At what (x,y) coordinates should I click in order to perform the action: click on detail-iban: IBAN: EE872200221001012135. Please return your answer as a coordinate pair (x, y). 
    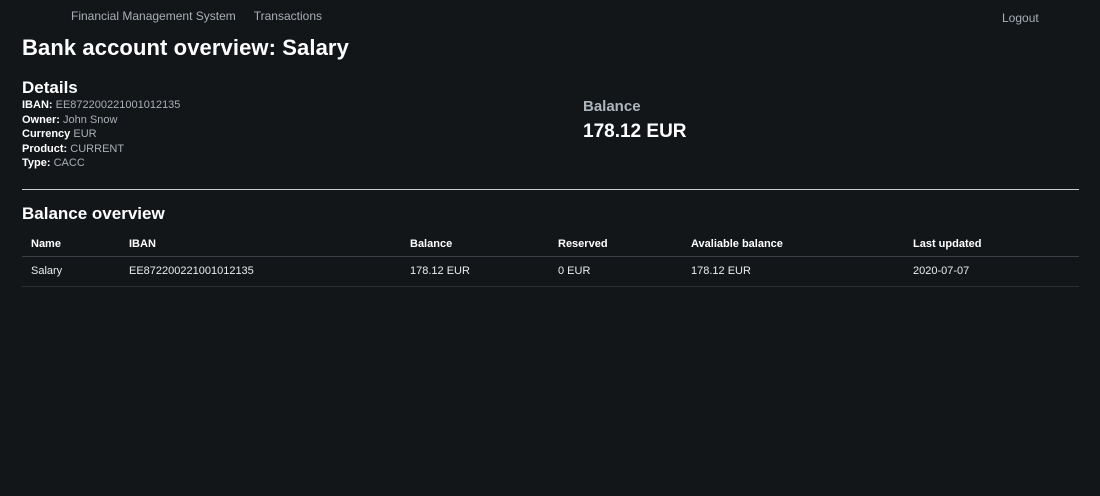
    Looking at the image, I should click on (101, 105).